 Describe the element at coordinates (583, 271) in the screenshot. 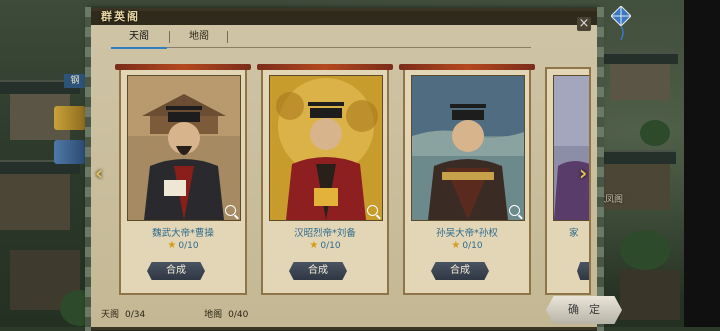

I see `craft-button: 合` at that location.